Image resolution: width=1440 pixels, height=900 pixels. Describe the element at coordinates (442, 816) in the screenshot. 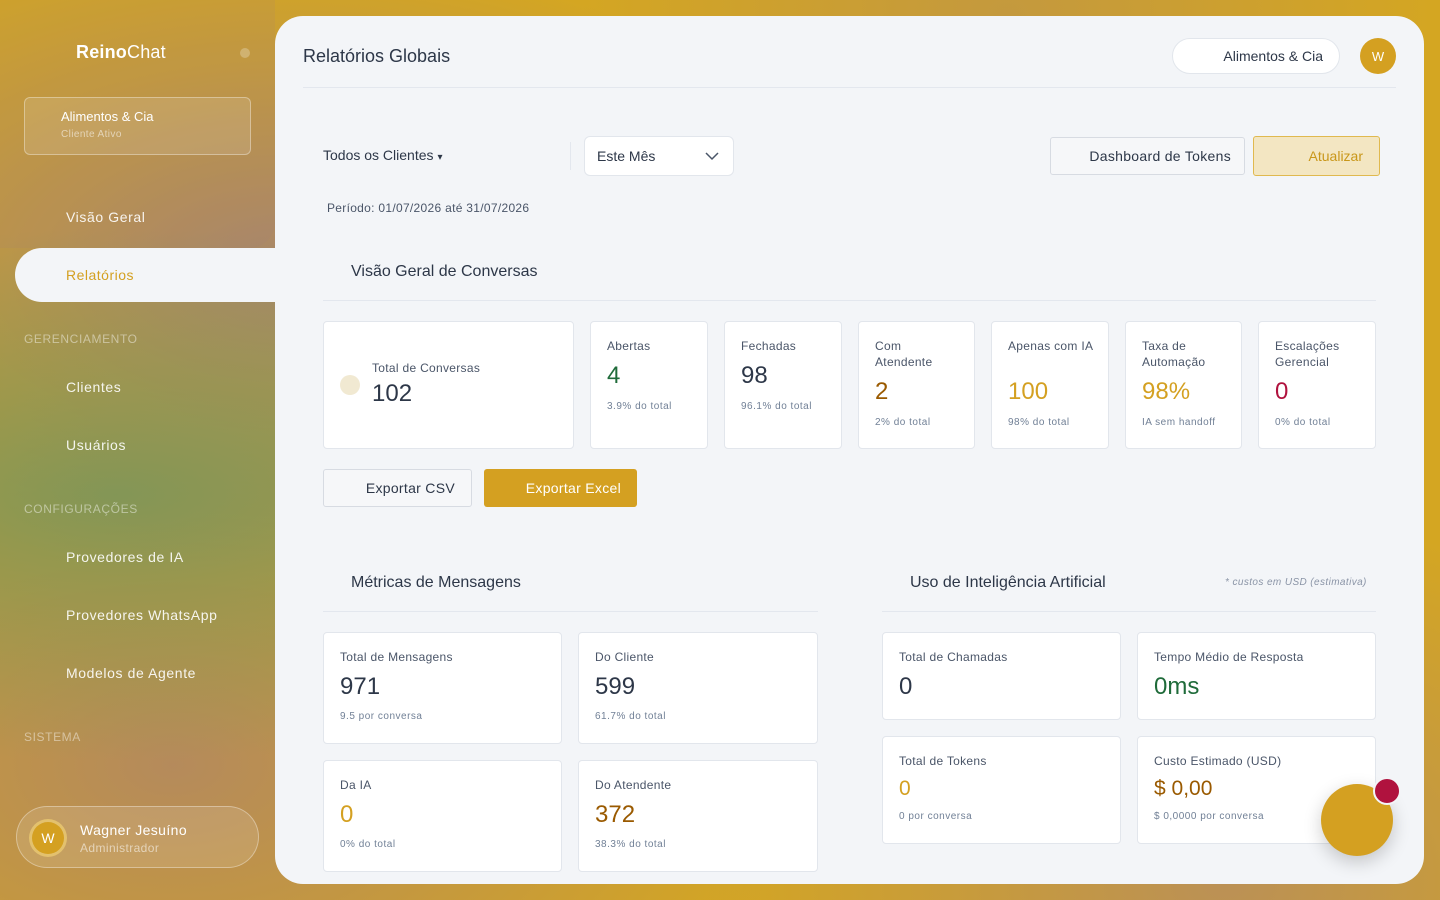

I see `msg-card-ai: Da IA 0 0% do total` at that location.